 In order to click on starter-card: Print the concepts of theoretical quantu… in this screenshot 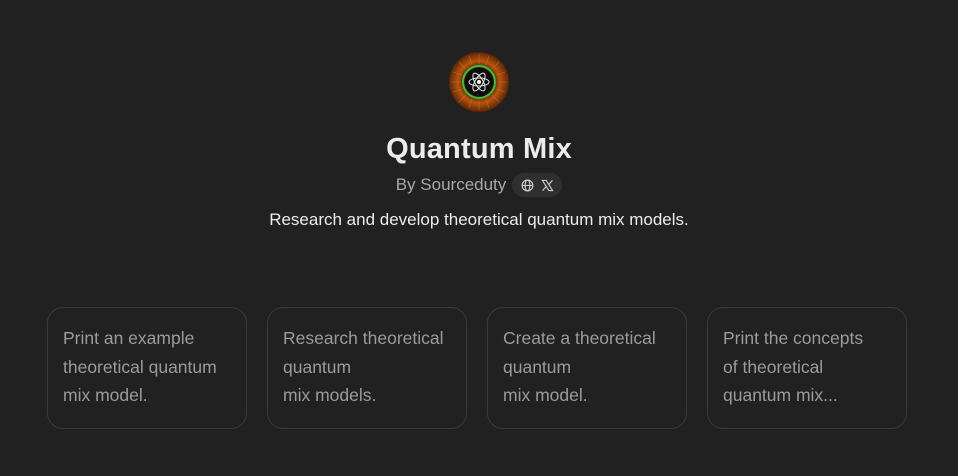, I will do `click(807, 368)`.